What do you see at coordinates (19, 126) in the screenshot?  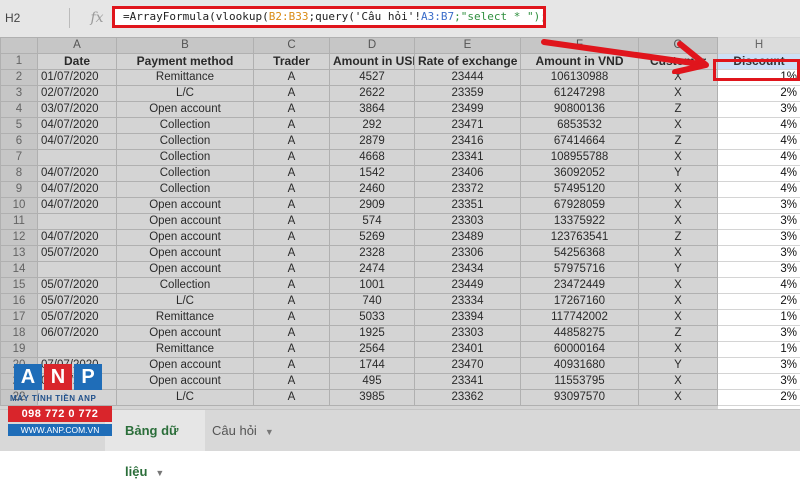 I see `row-number: 5` at bounding box center [19, 126].